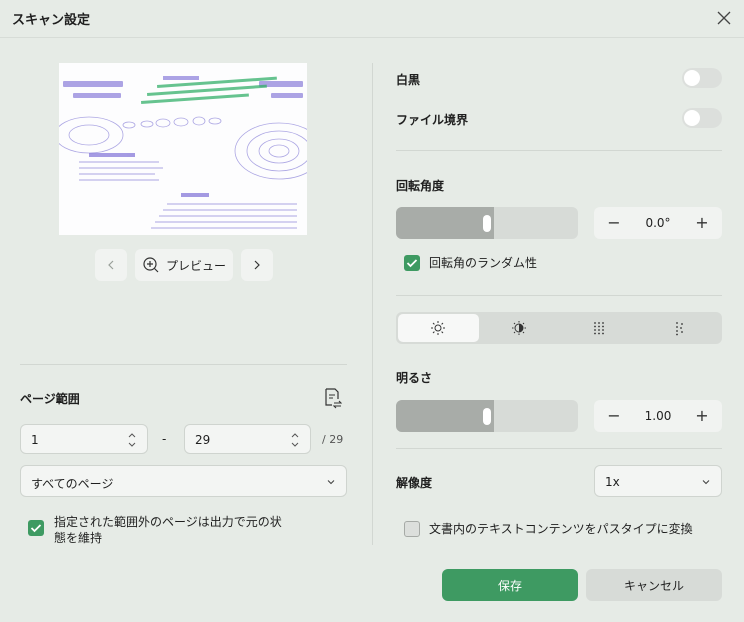  What do you see at coordinates (658, 223) in the screenshot?
I see `rotation-stepper: − 0.0° +` at bounding box center [658, 223].